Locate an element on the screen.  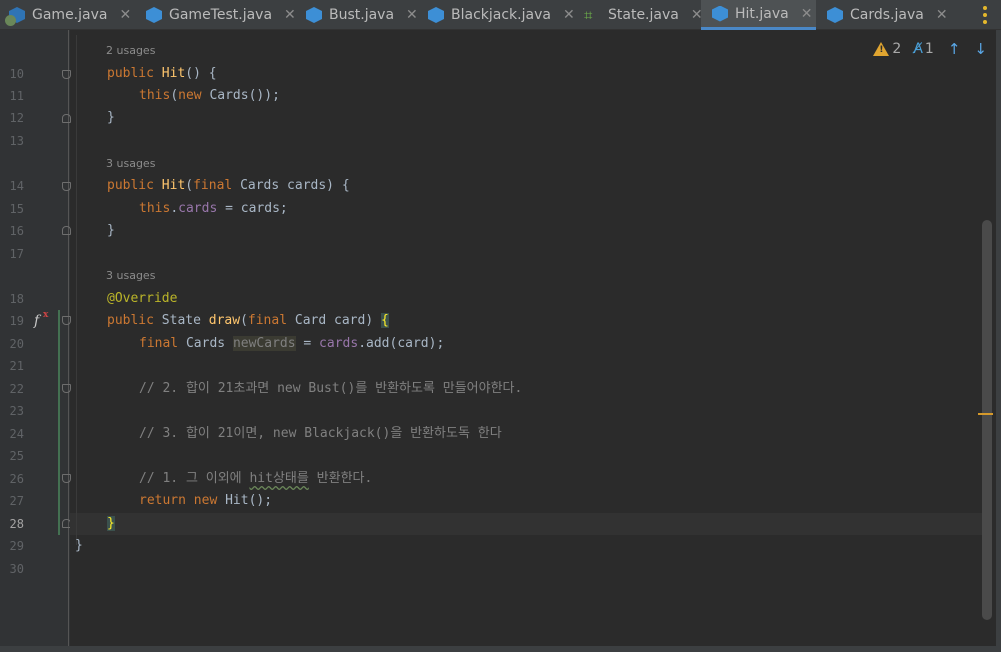
typo-count: 1 is located at coordinates (929, 49).